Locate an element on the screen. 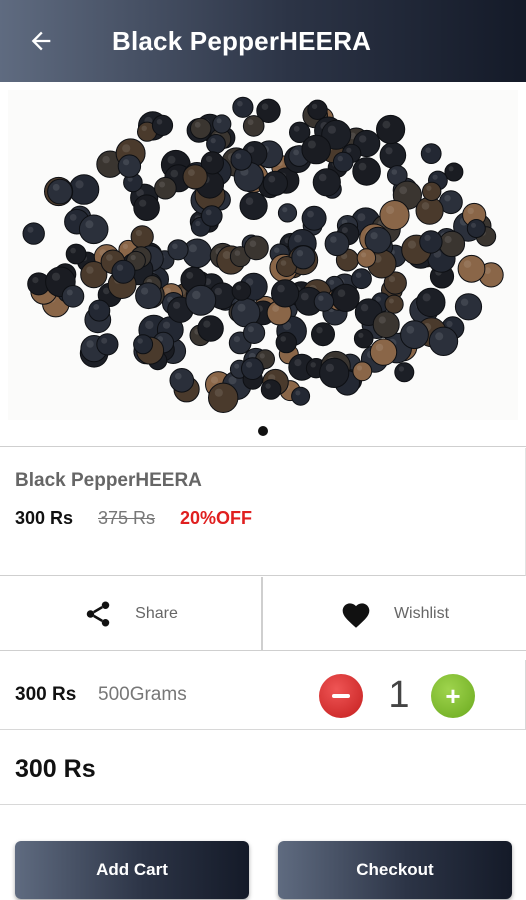 The width and height of the screenshot is (526, 900). back-button is located at coordinates (41, 41).